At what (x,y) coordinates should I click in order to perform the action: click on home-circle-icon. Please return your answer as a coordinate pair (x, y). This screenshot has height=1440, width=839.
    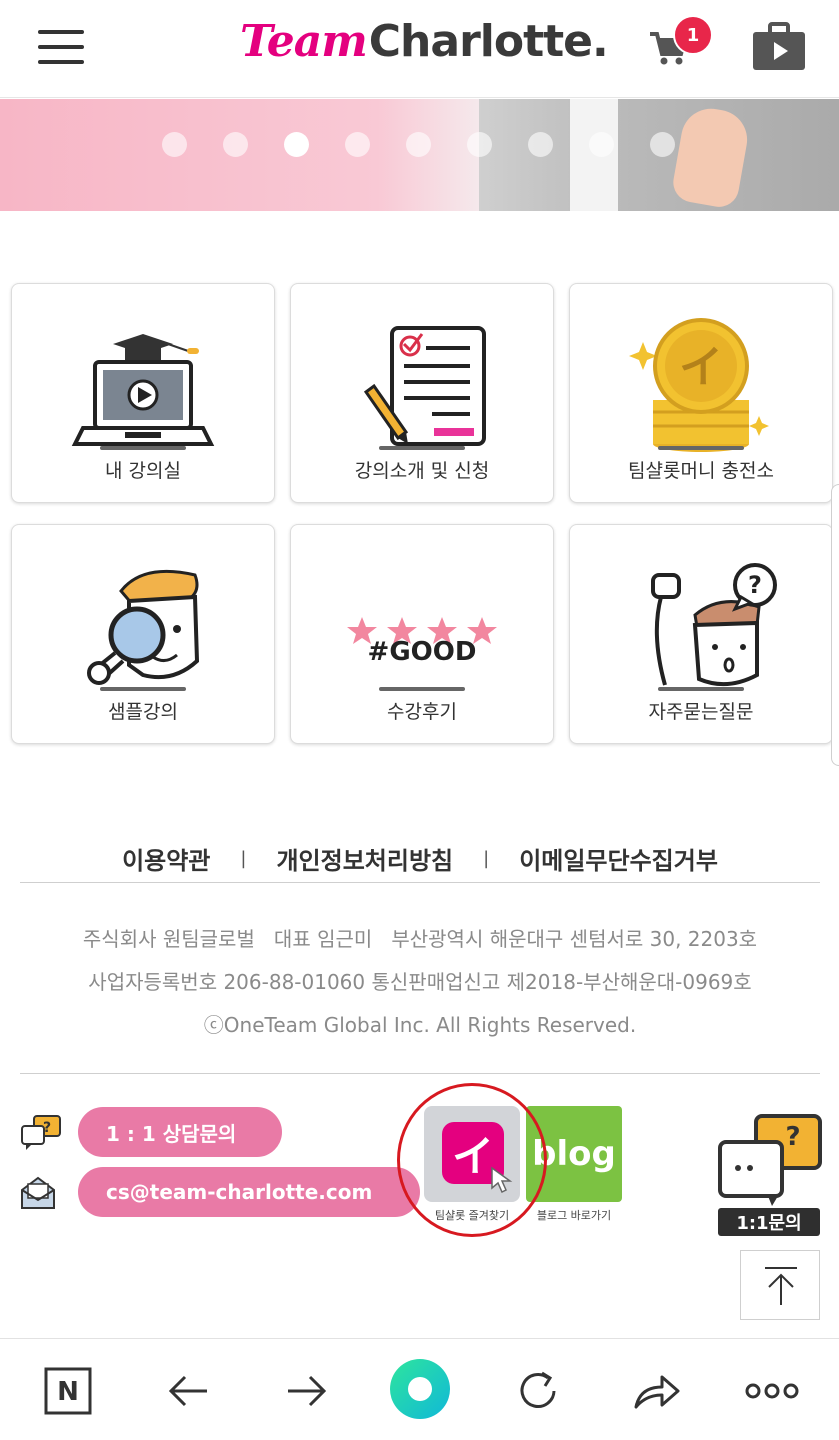
    Looking at the image, I should click on (420, 1389).